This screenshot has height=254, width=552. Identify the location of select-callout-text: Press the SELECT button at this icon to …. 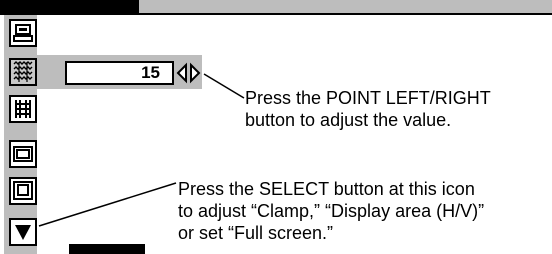
(331, 211).